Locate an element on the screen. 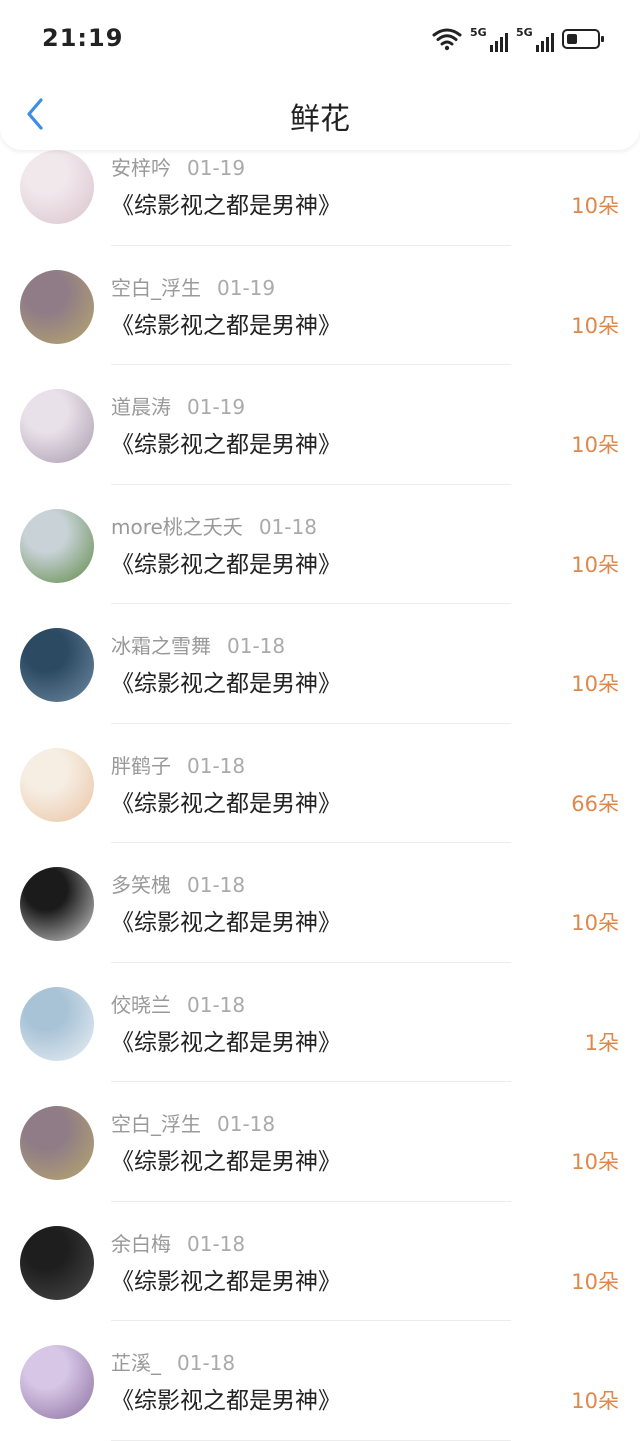 This screenshot has height=1441, width=640. page-title: 鲜花 is located at coordinates (320, 119).